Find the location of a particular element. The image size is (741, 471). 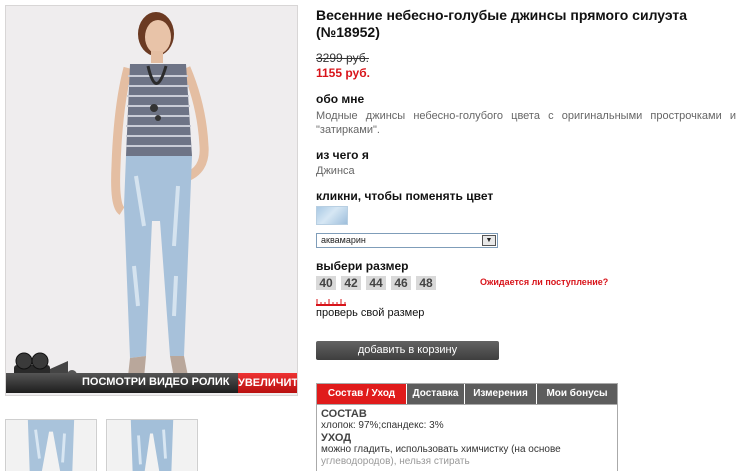

tab-bonuses: Мои бонусы is located at coordinates (577, 394).